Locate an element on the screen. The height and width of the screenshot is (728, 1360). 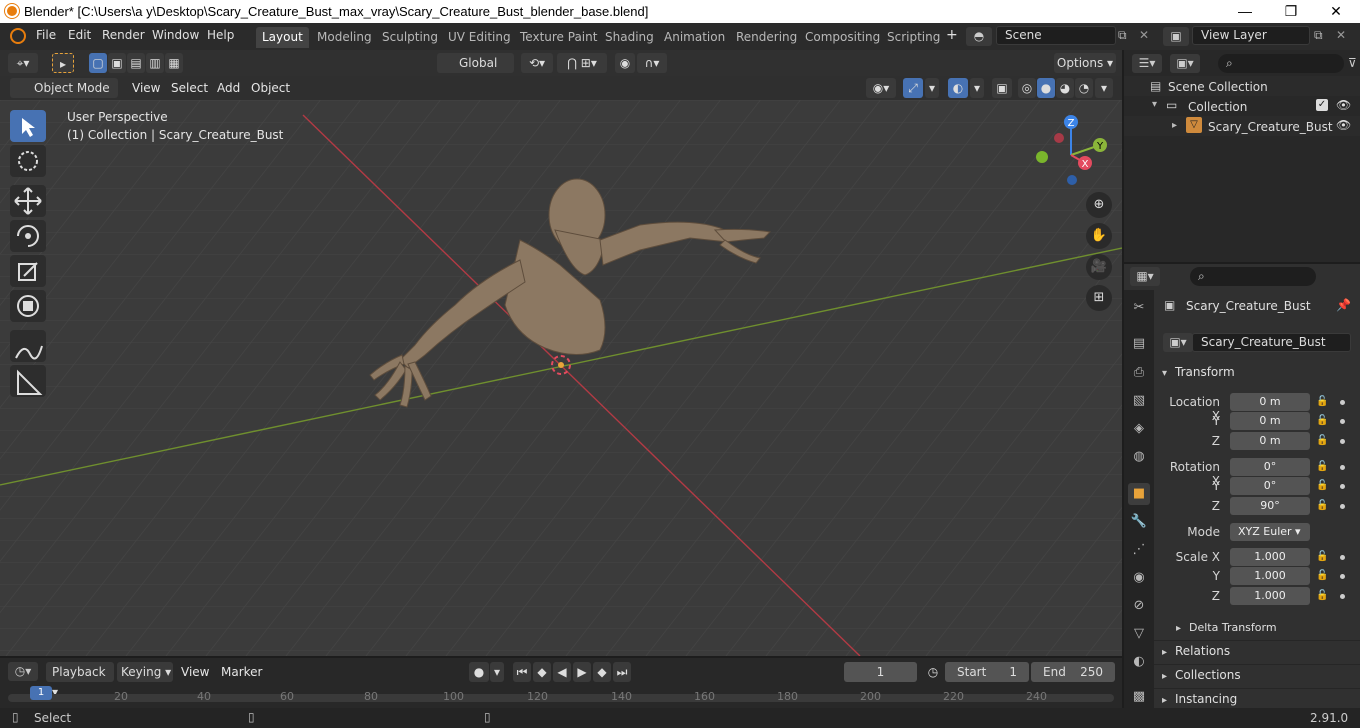
shading-dropdown-icon: ▾ is located at coordinates (1104, 88).